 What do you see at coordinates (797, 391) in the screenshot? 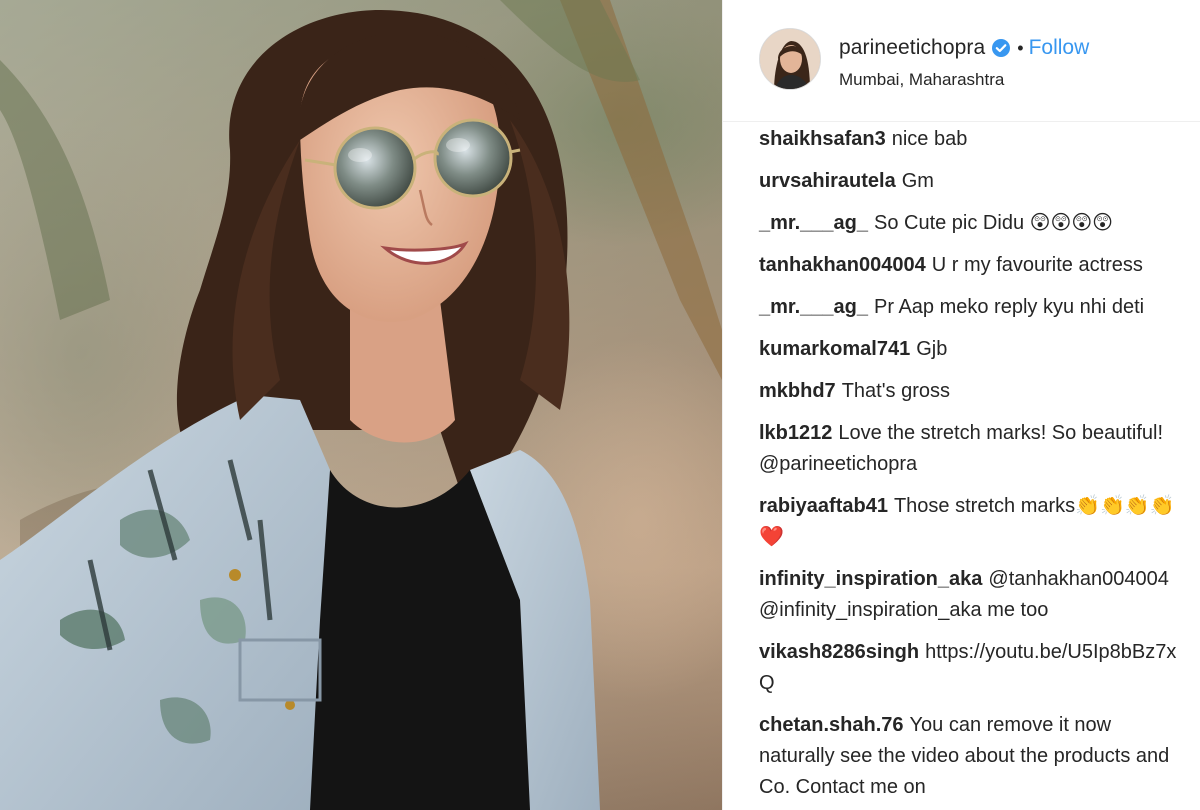
I see `comment-username: mkbhd7` at bounding box center [797, 391].